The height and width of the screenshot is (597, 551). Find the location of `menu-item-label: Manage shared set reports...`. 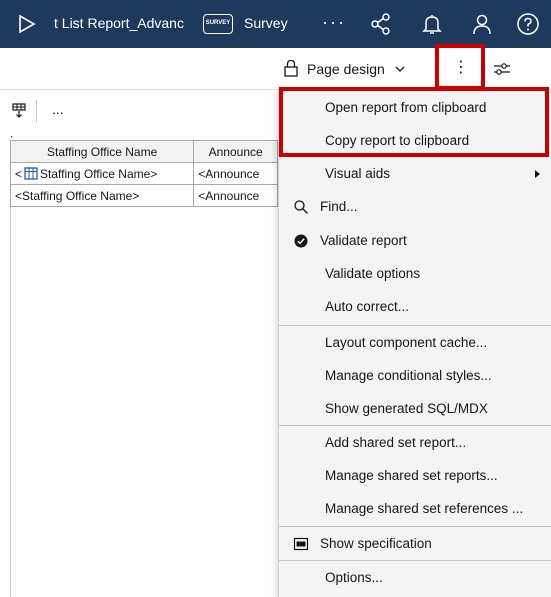

menu-item-label: Manage shared set reports... is located at coordinates (411, 475).